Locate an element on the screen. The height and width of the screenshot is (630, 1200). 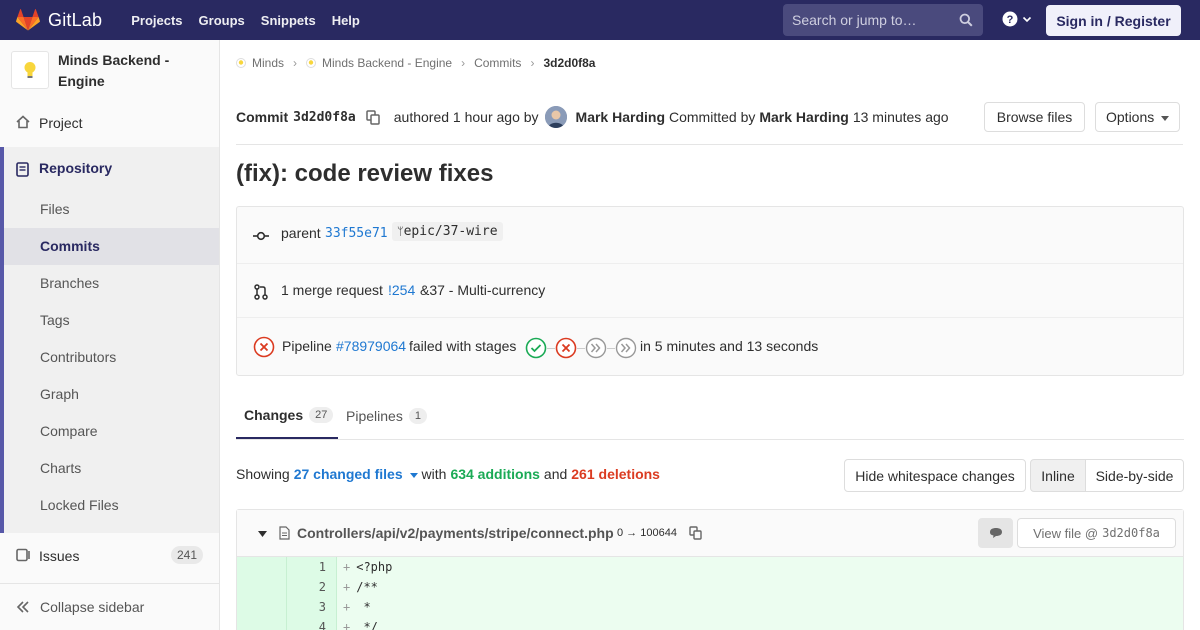
view-file-button: View file @ 3d2d0f8a is located at coordinates (1096, 533).